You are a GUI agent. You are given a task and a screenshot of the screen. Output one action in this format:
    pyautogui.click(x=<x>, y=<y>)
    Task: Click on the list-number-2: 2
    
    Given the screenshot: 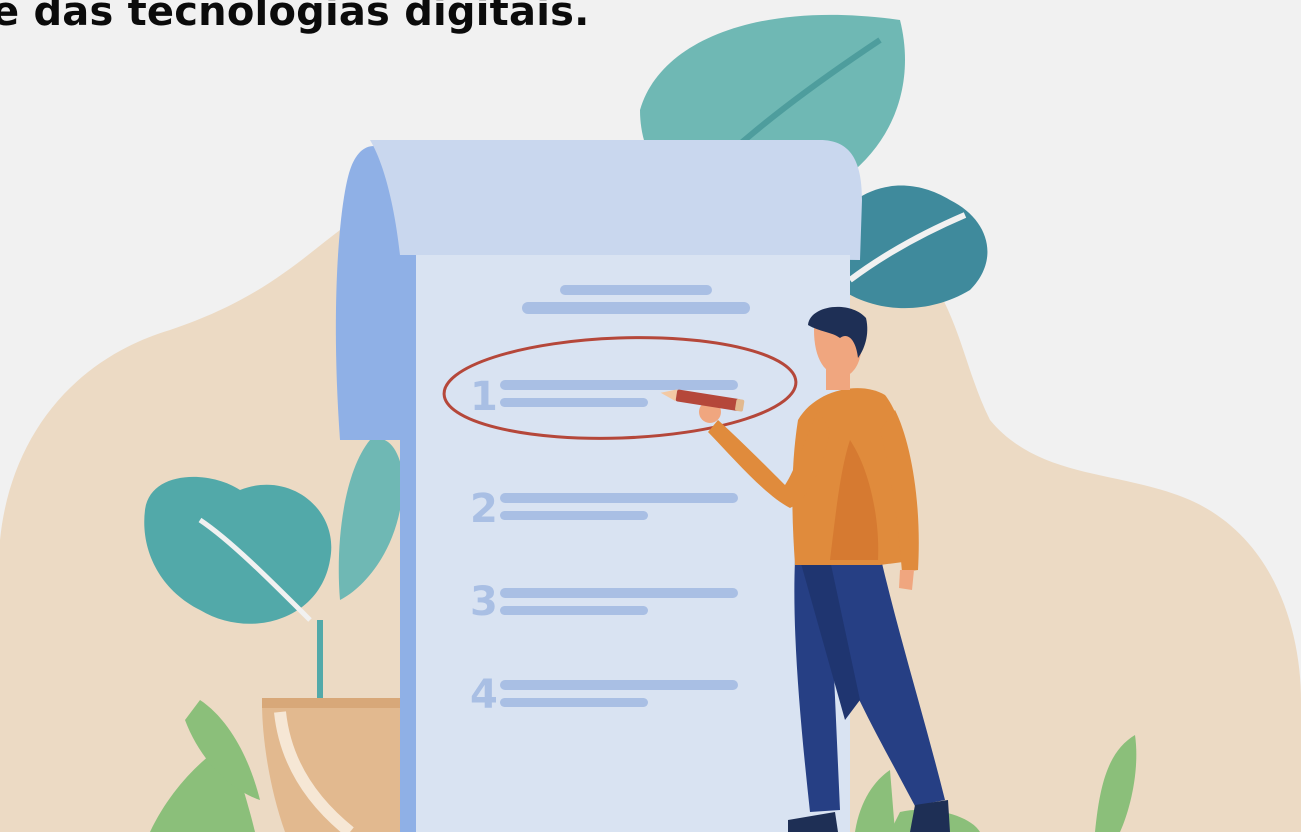 What is the action you would take?
    pyautogui.click(x=484, y=509)
    